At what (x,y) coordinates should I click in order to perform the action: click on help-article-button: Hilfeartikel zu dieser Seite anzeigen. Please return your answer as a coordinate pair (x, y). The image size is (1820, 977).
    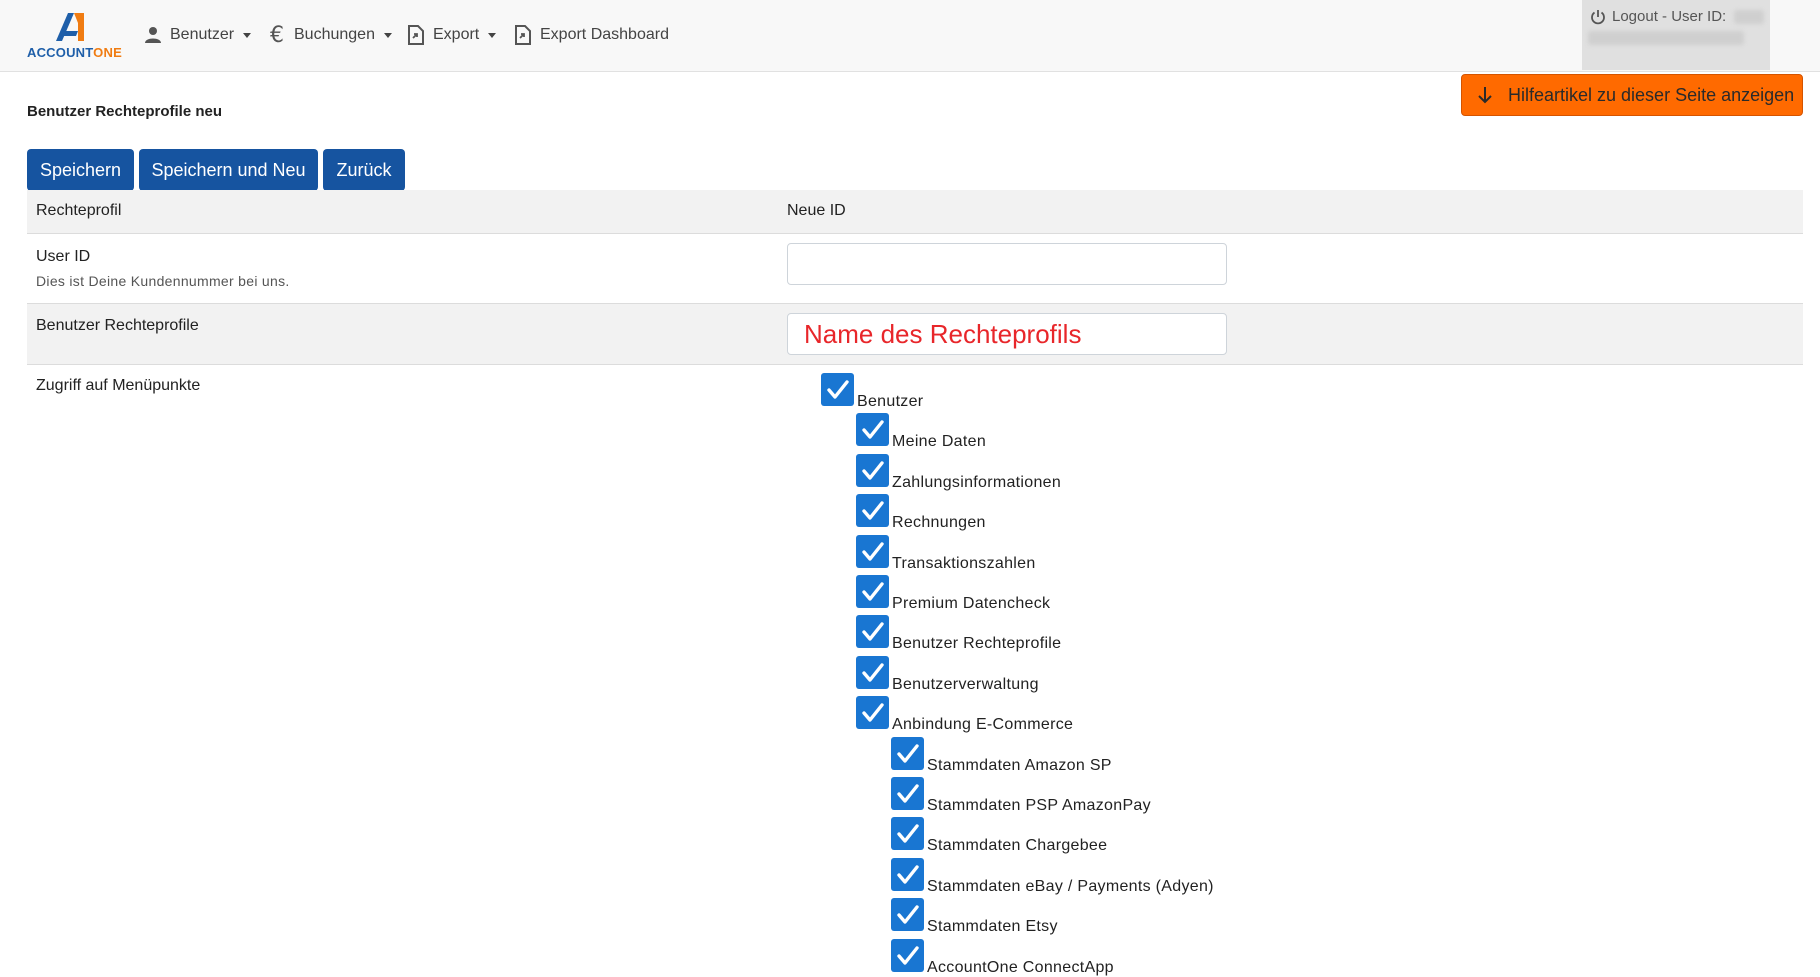
    Looking at the image, I should click on (1632, 95).